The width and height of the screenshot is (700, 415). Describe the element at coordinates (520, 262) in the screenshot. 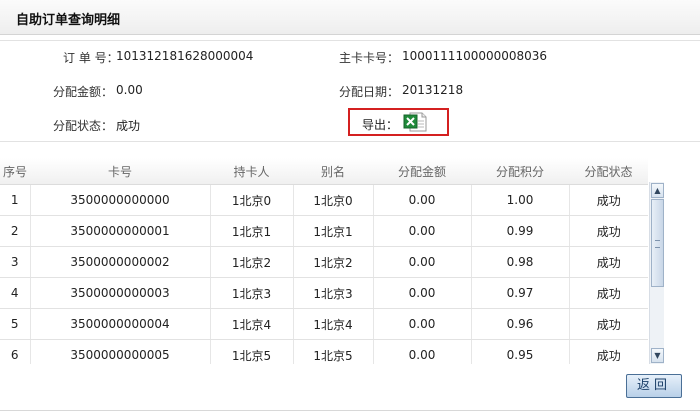

I see `row-points: 0.98` at that location.